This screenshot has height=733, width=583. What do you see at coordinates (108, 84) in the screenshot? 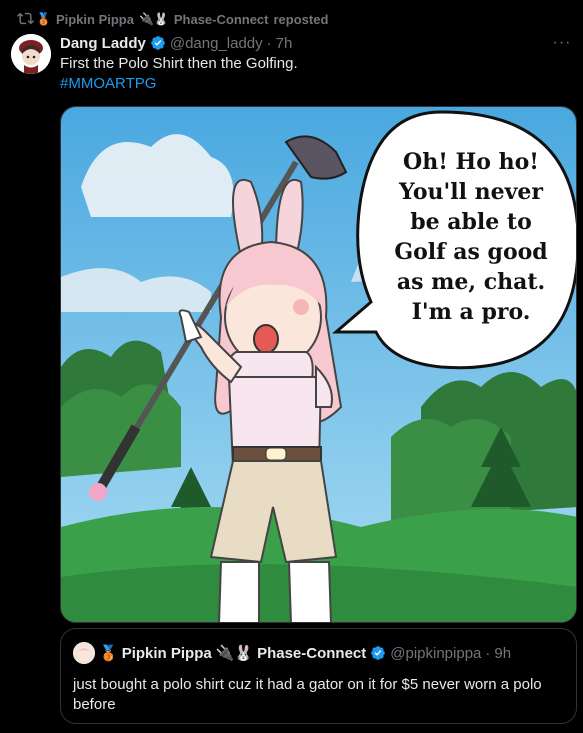
I see `hashtag-link: #MMOARTPG` at bounding box center [108, 84].